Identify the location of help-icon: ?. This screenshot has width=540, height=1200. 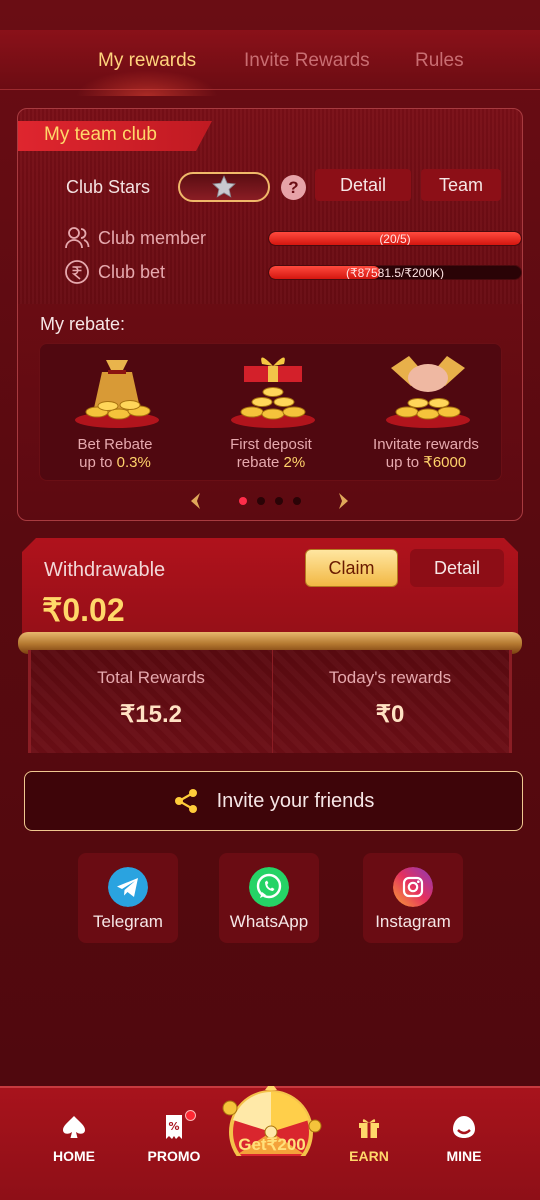
(293, 187).